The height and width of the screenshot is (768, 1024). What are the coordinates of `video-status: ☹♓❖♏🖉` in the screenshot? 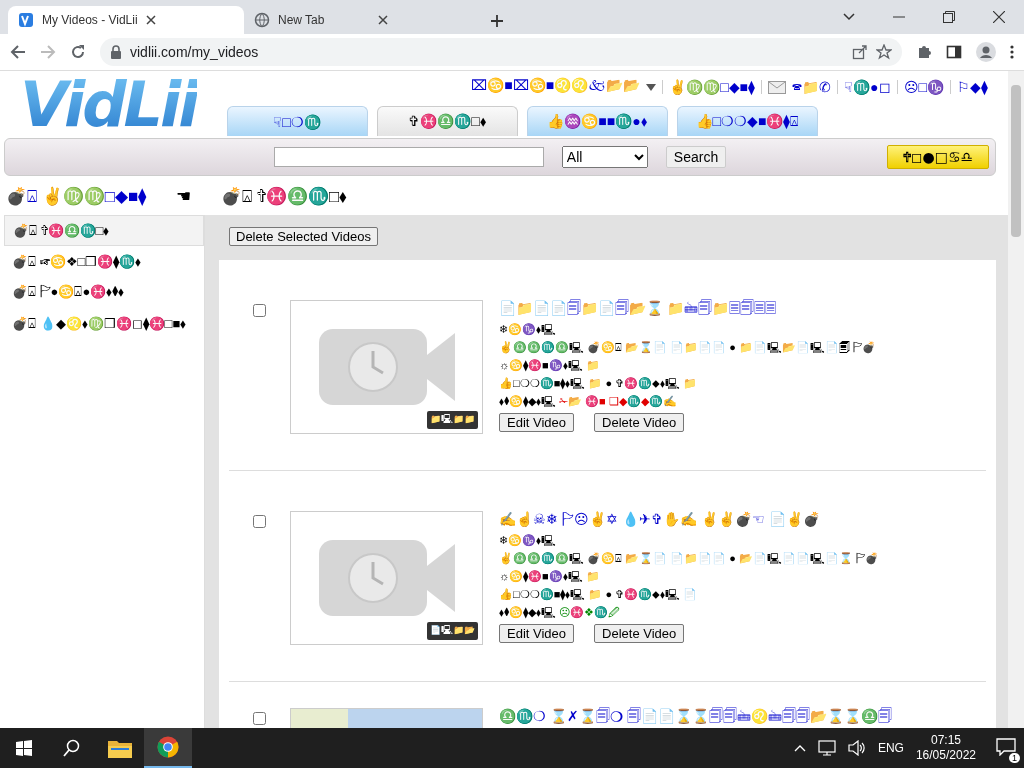 It's located at (590, 612).